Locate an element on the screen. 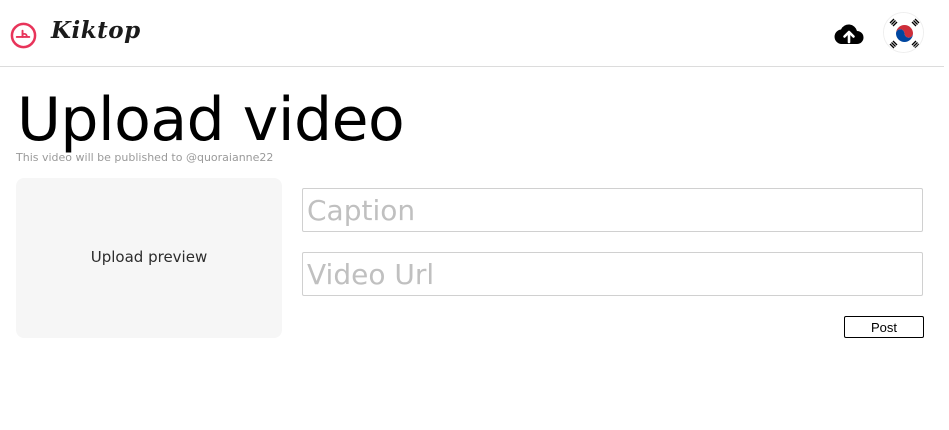 This screenshot has height=430, width=949. kiktop-logo-icon is located at coordinates (23, 35).